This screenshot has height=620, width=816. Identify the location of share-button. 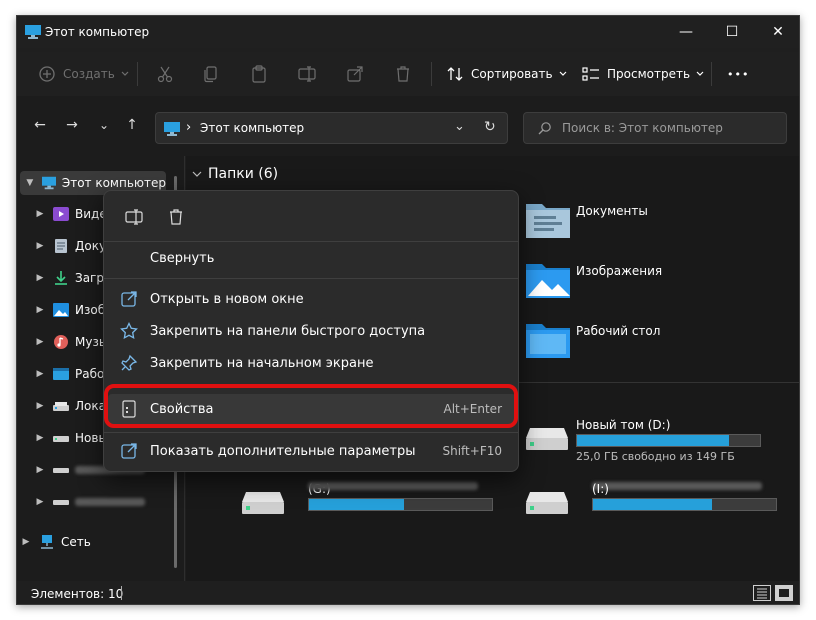
(355, 74).